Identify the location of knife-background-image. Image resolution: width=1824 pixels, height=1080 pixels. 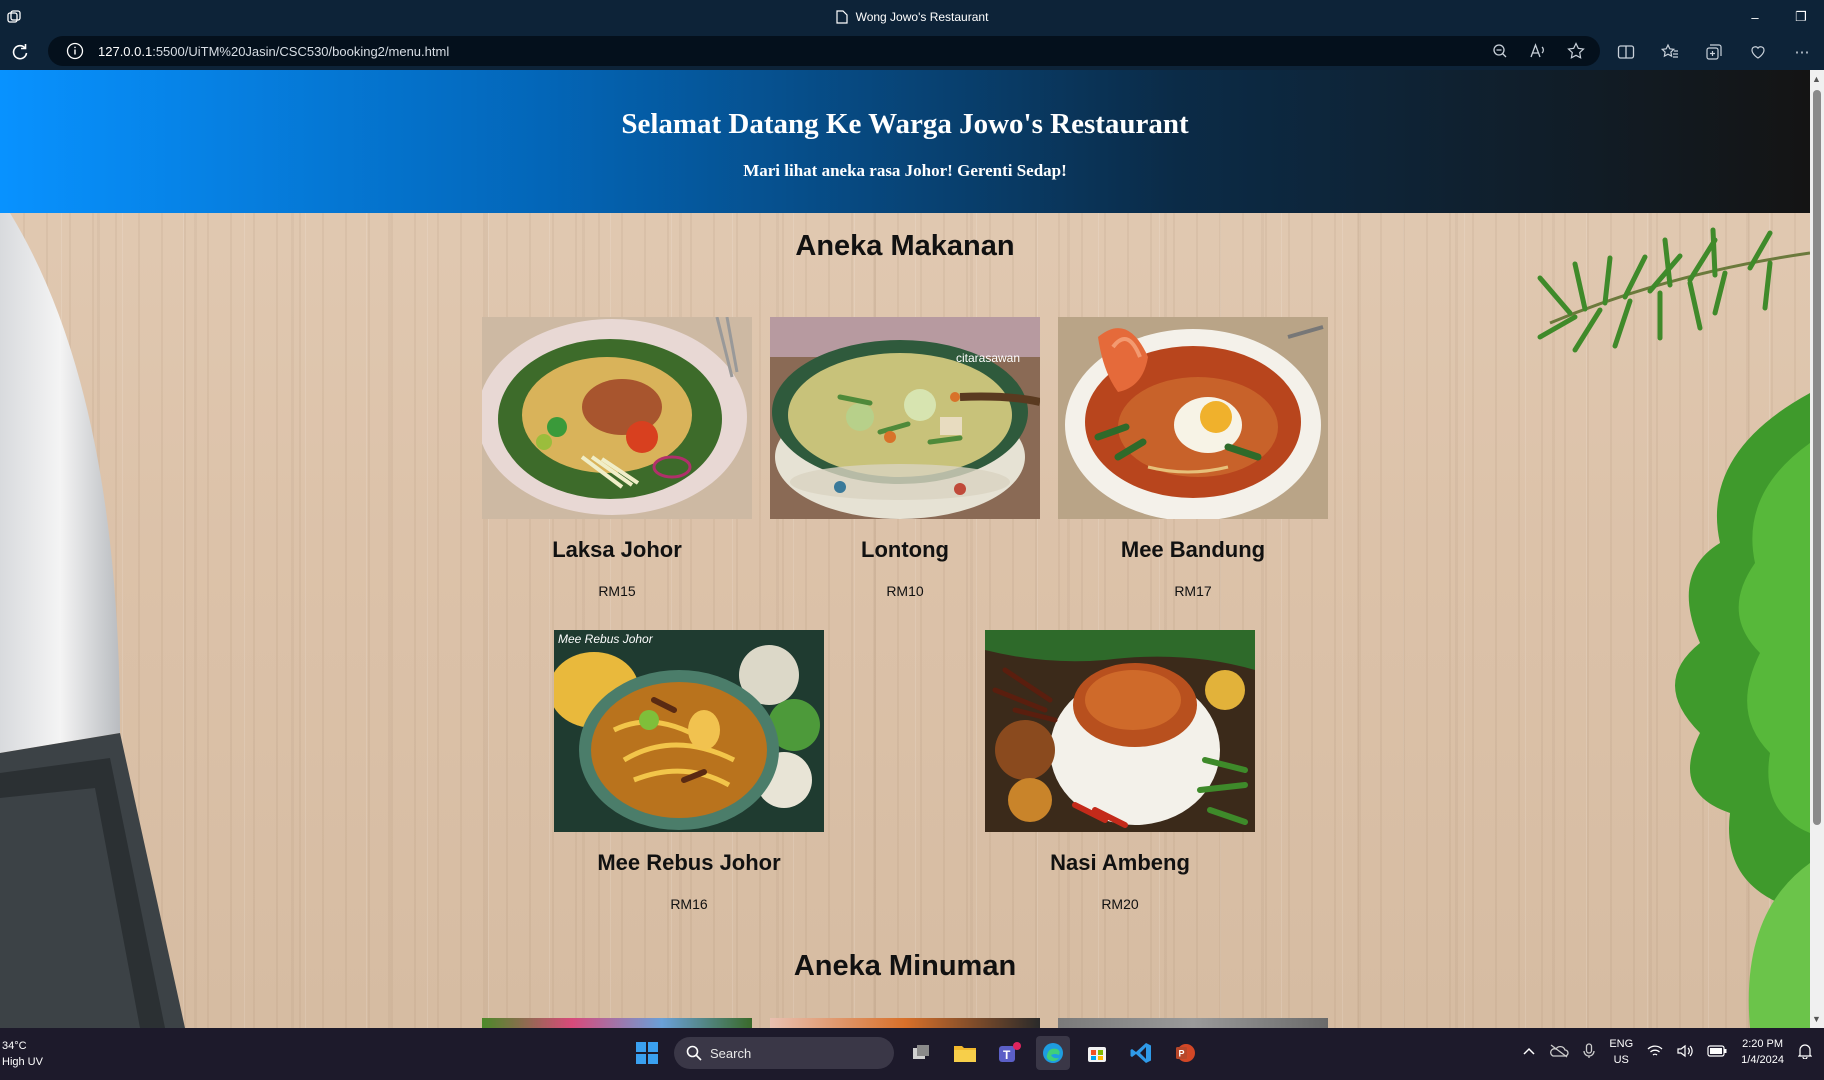
(92, 620).